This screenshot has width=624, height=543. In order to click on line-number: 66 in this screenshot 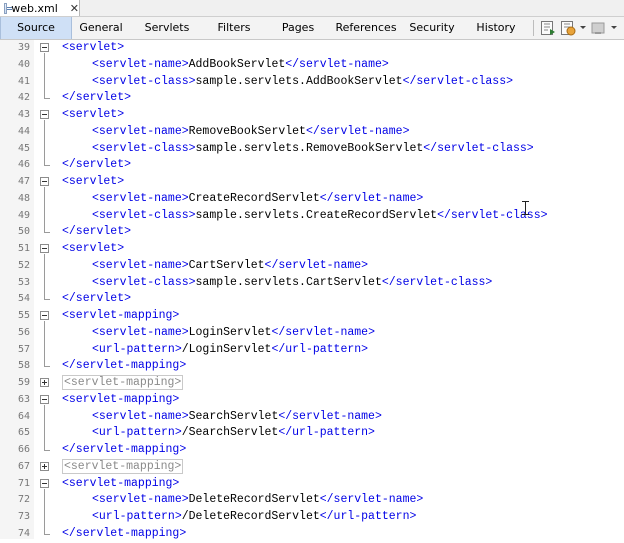, I will do `click(23, 449)`.